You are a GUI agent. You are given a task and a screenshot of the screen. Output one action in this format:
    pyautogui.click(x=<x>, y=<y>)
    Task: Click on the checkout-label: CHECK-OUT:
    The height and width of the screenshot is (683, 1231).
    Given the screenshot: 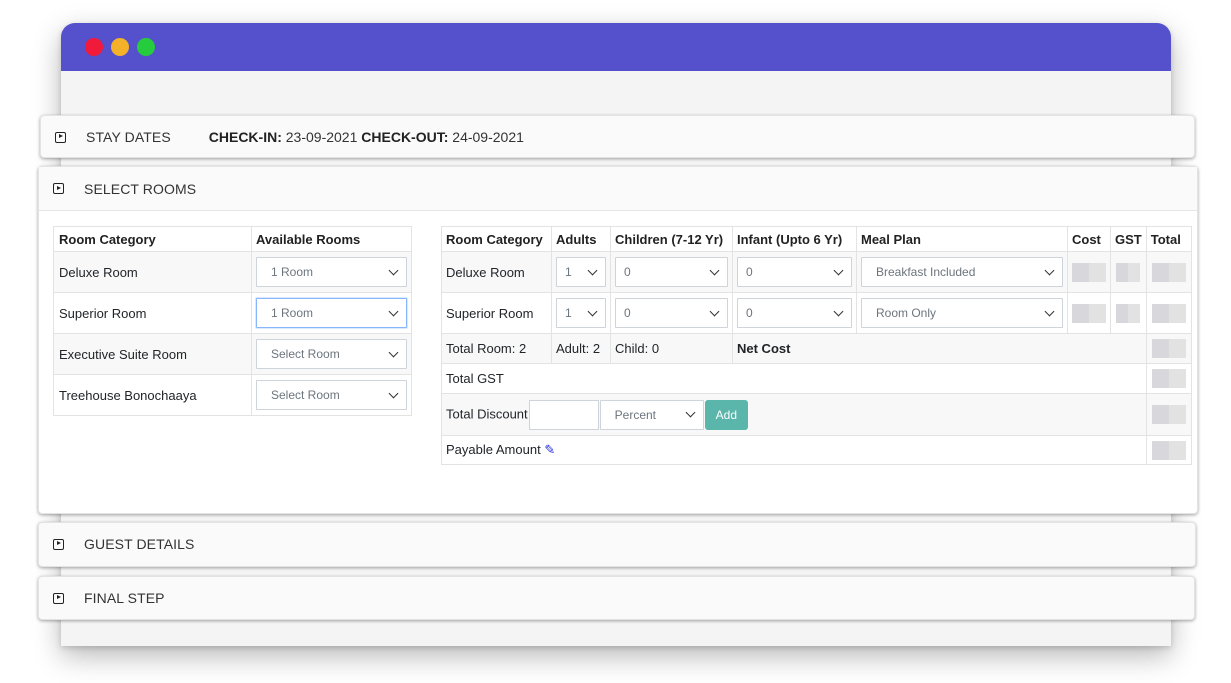 What is the action you would take?
    pyautogui.click(x=405, y=137)
    